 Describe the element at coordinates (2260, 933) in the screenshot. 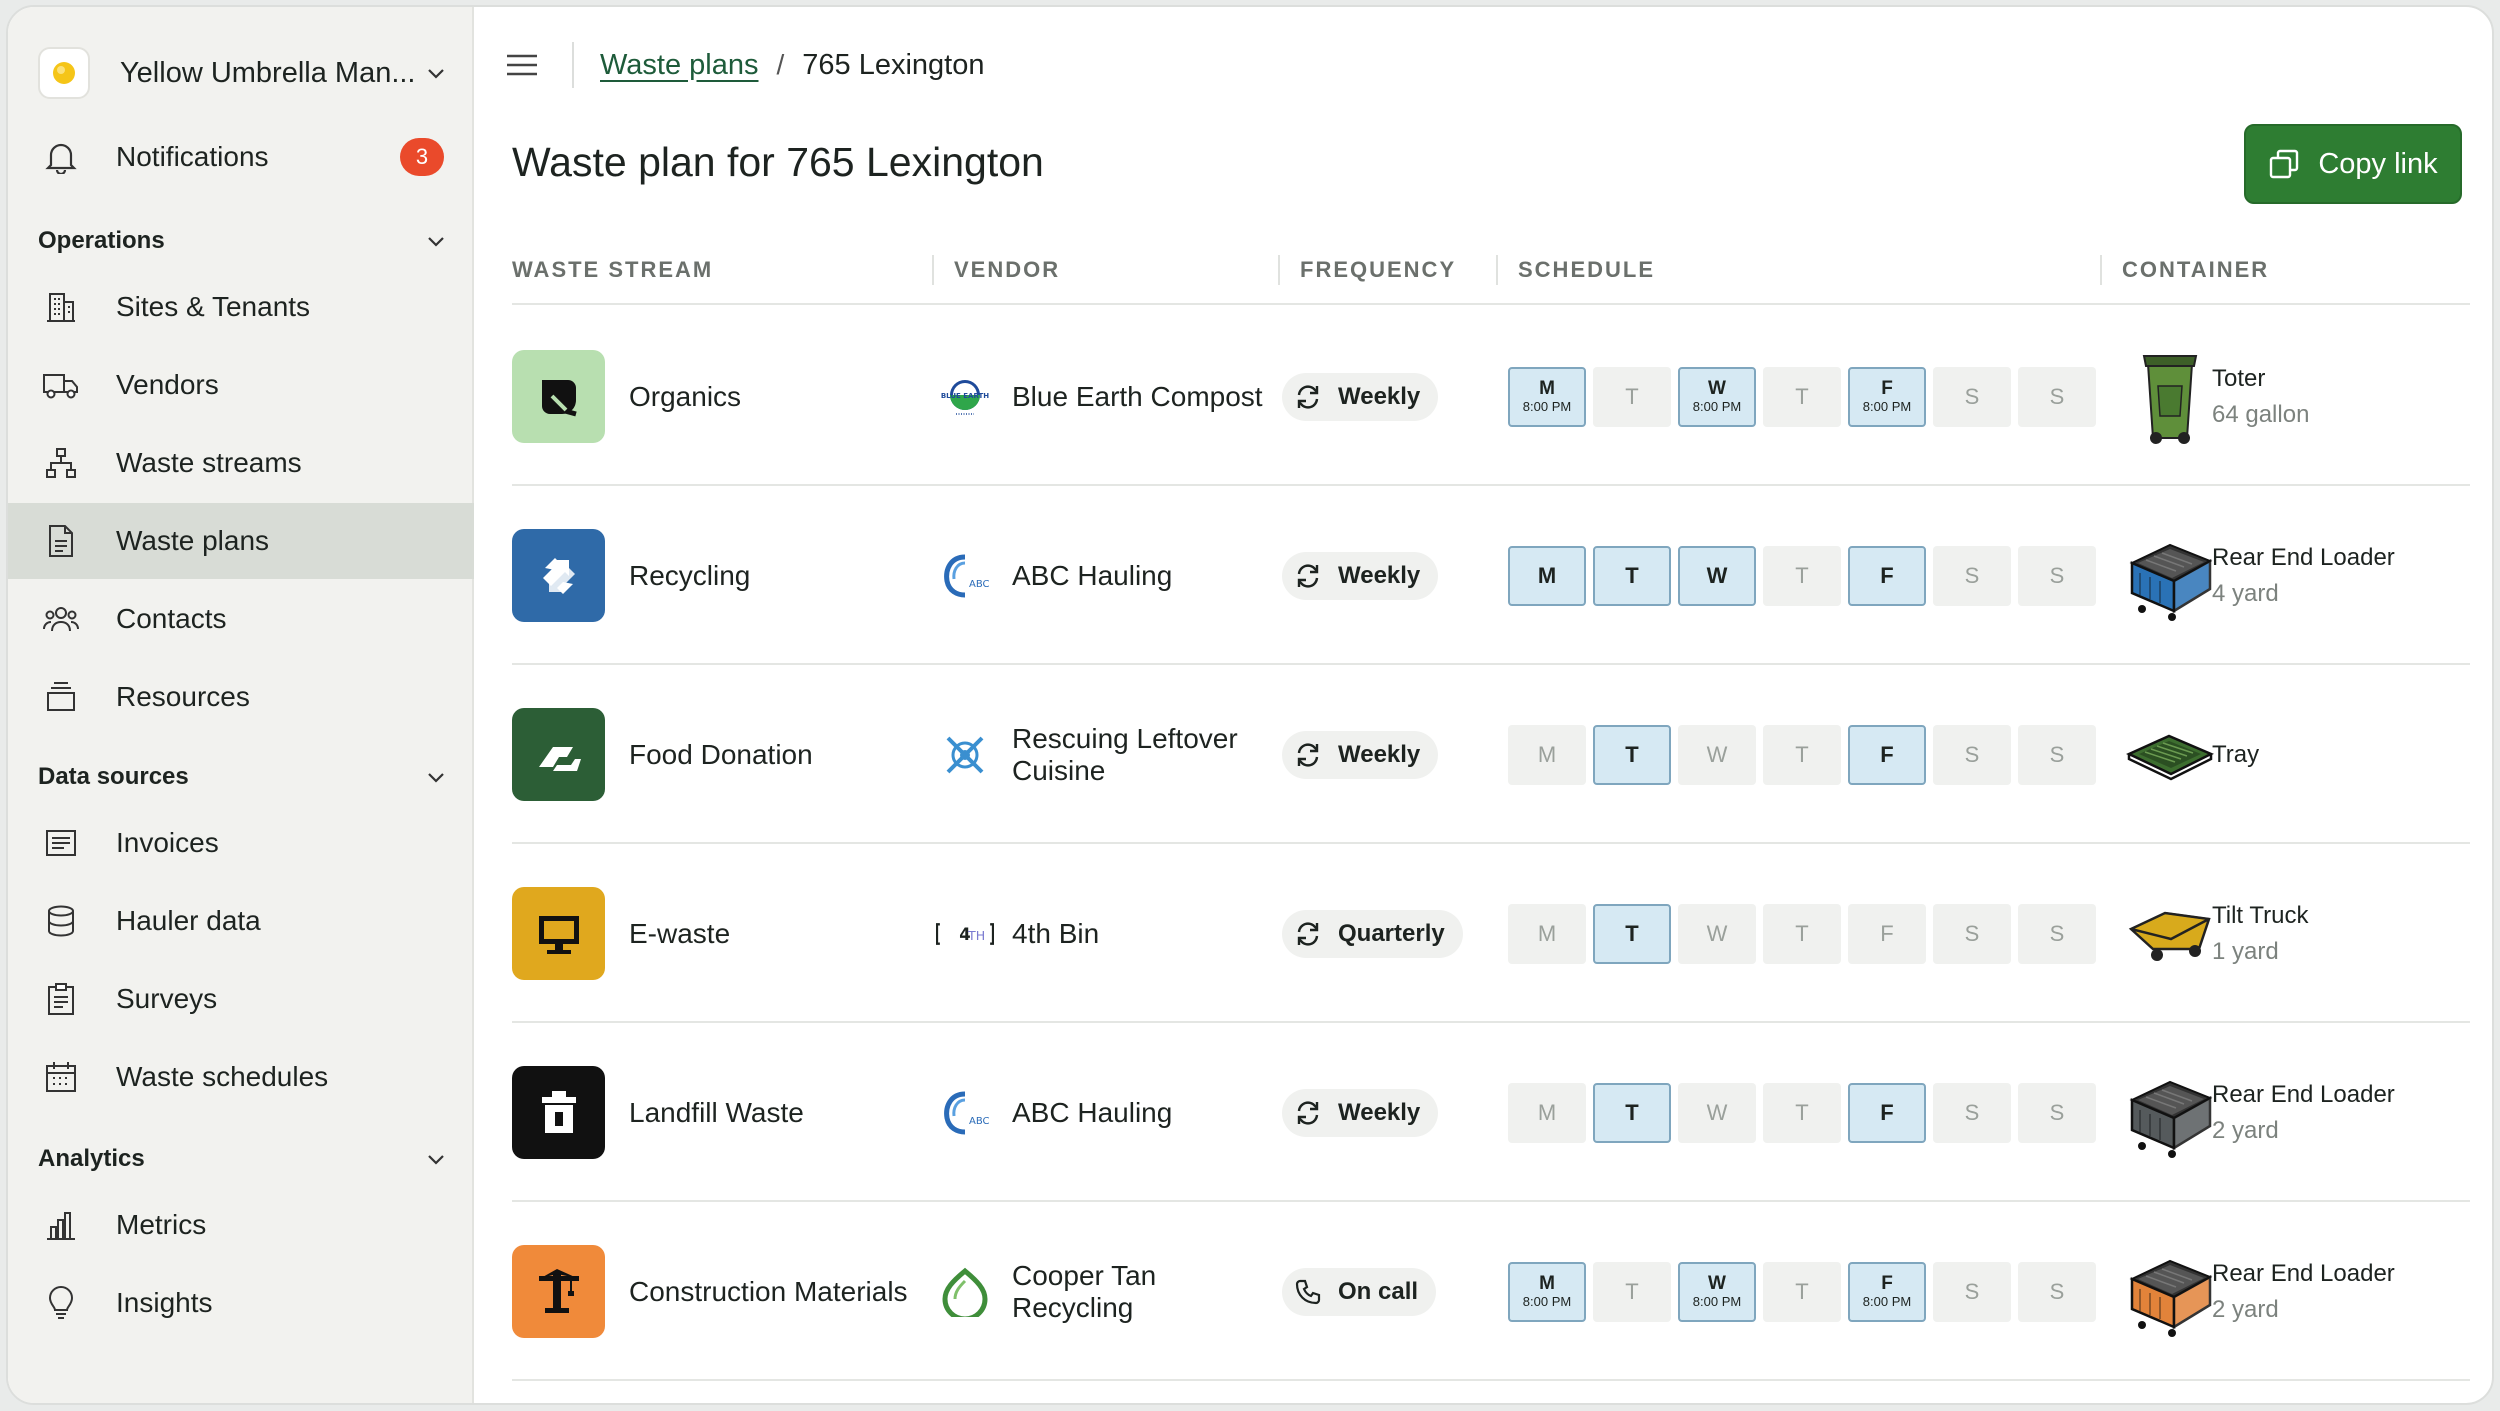

I see `container-info: Tilt Truck 1 yard` at that location.